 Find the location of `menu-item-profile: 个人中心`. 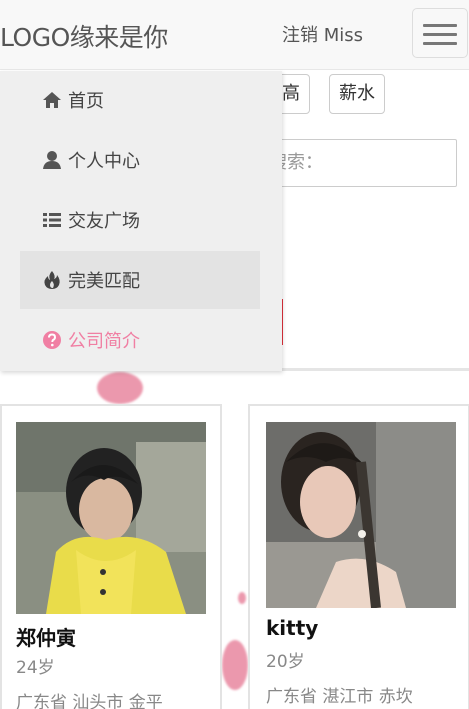

menu-item-profile: 个人中心 is located at coordinates (140, 160).